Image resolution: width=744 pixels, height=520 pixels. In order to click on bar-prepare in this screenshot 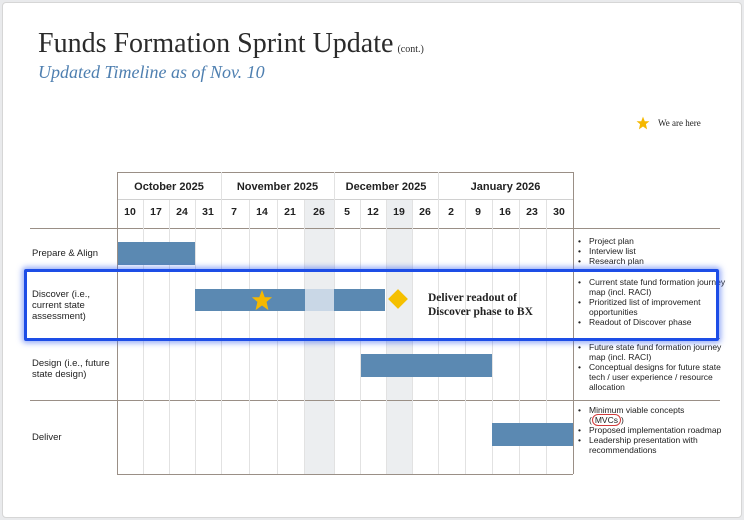, I will do `click(156, 253)`.